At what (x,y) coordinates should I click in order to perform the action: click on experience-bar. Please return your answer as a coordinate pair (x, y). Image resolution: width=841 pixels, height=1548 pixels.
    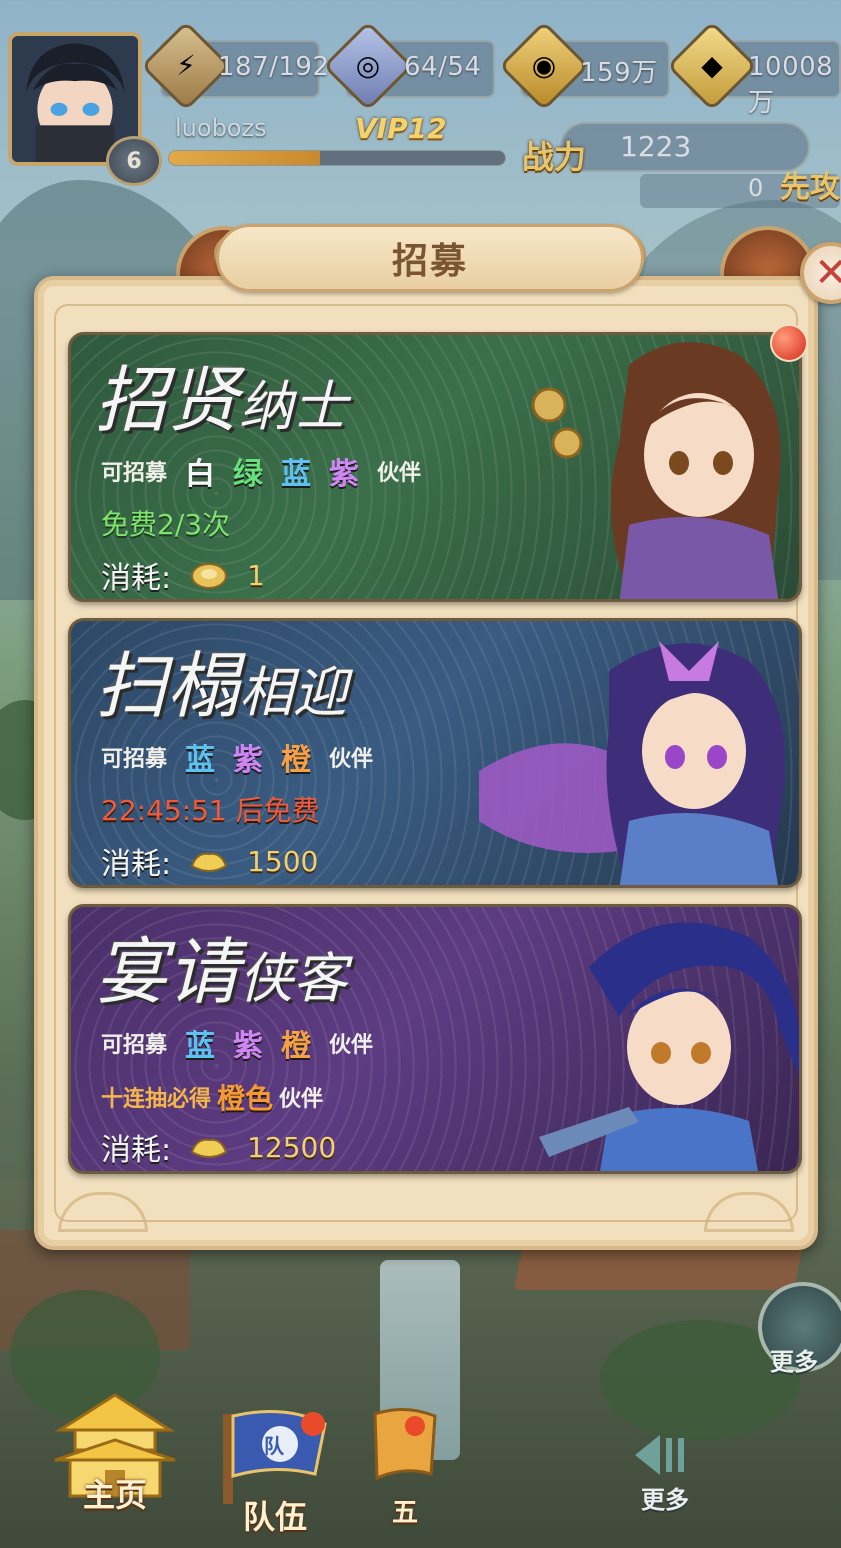
    Looking at the image, I should click on (337, 158).